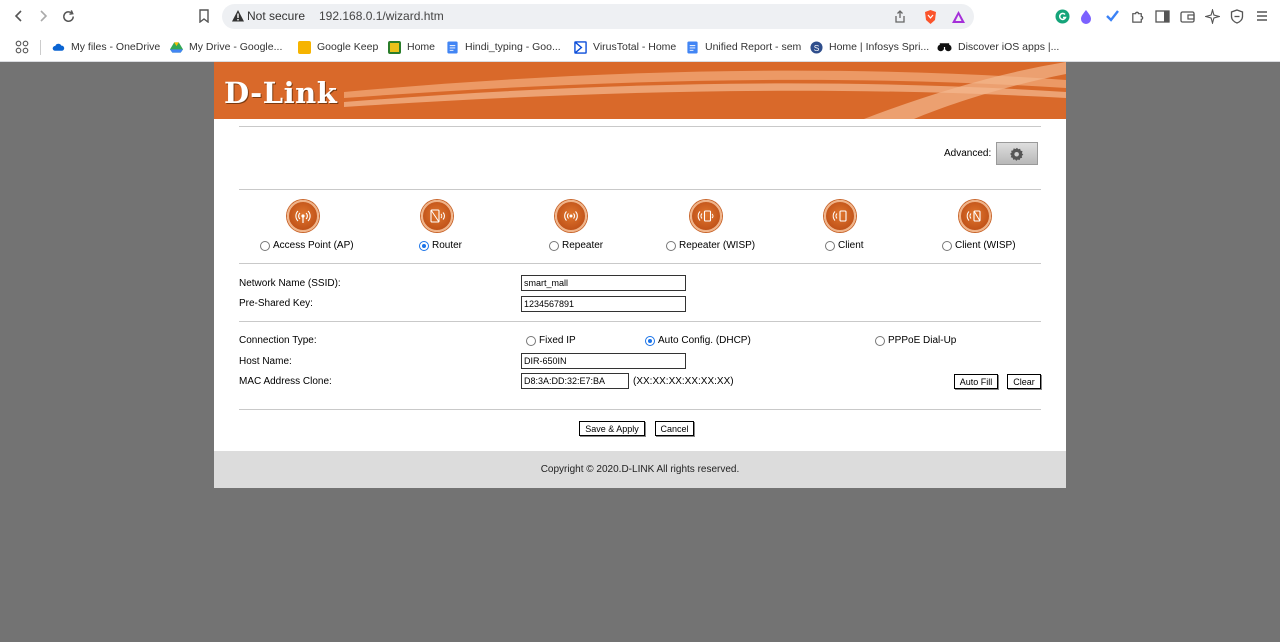  I want to click on reload-icon, so click(68, 16).